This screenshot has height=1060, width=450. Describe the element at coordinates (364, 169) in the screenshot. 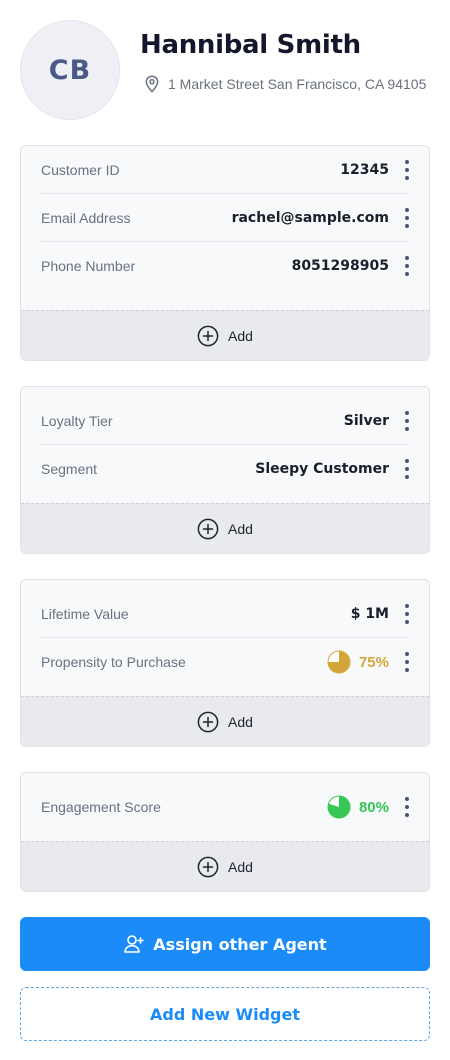

I see `customer-id-value: 12345` at that location.